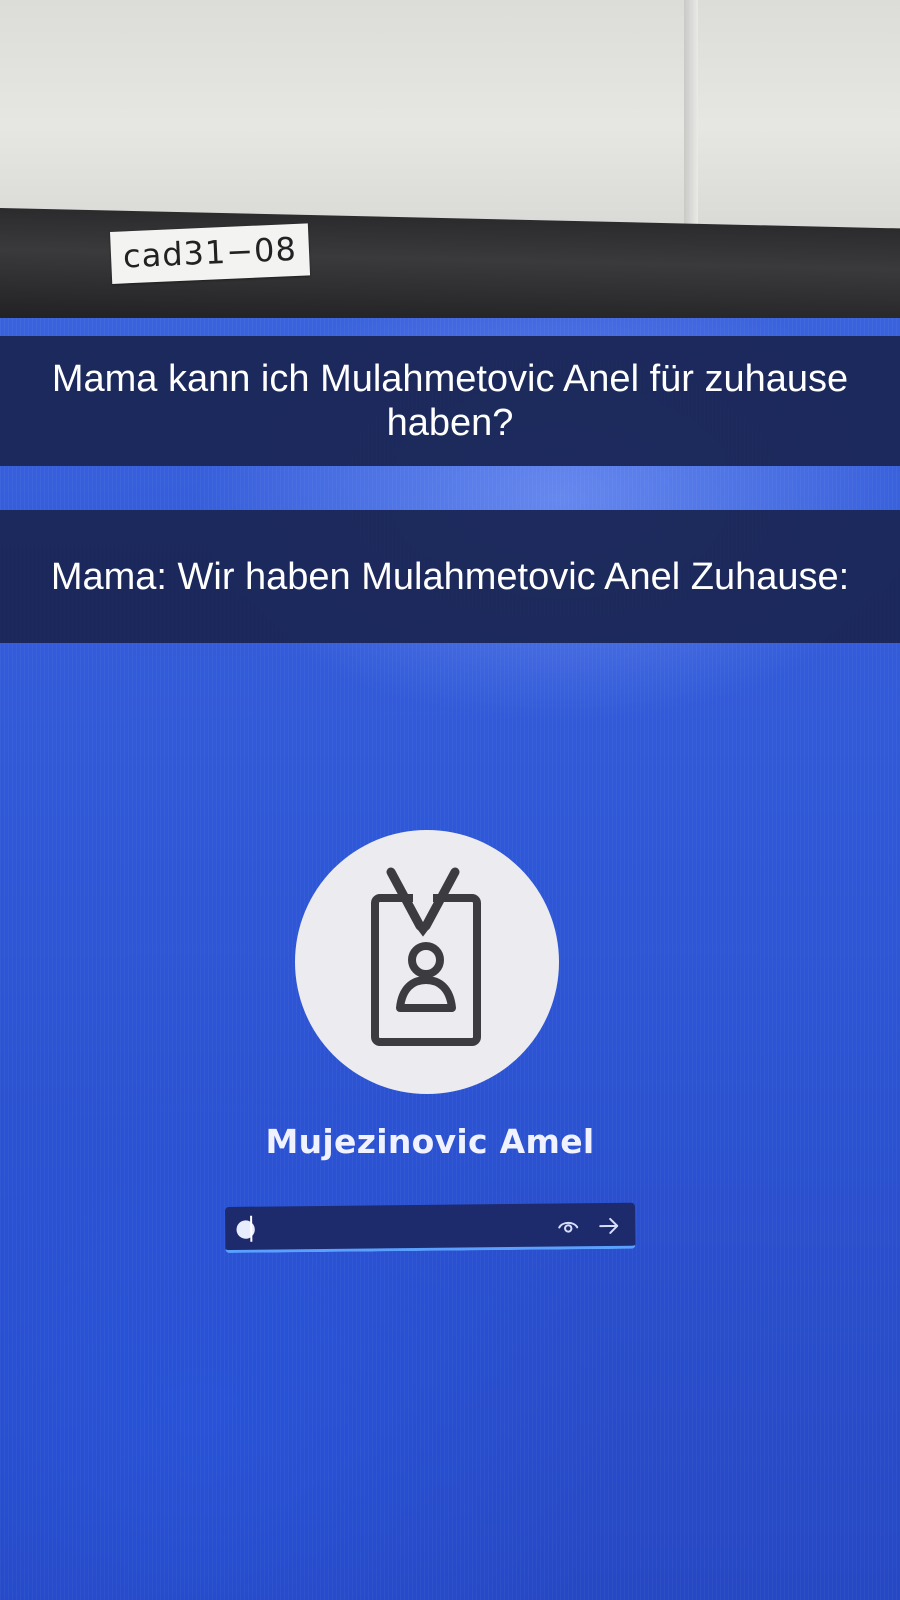  I want to click on text-caret, so click(251, 1228).